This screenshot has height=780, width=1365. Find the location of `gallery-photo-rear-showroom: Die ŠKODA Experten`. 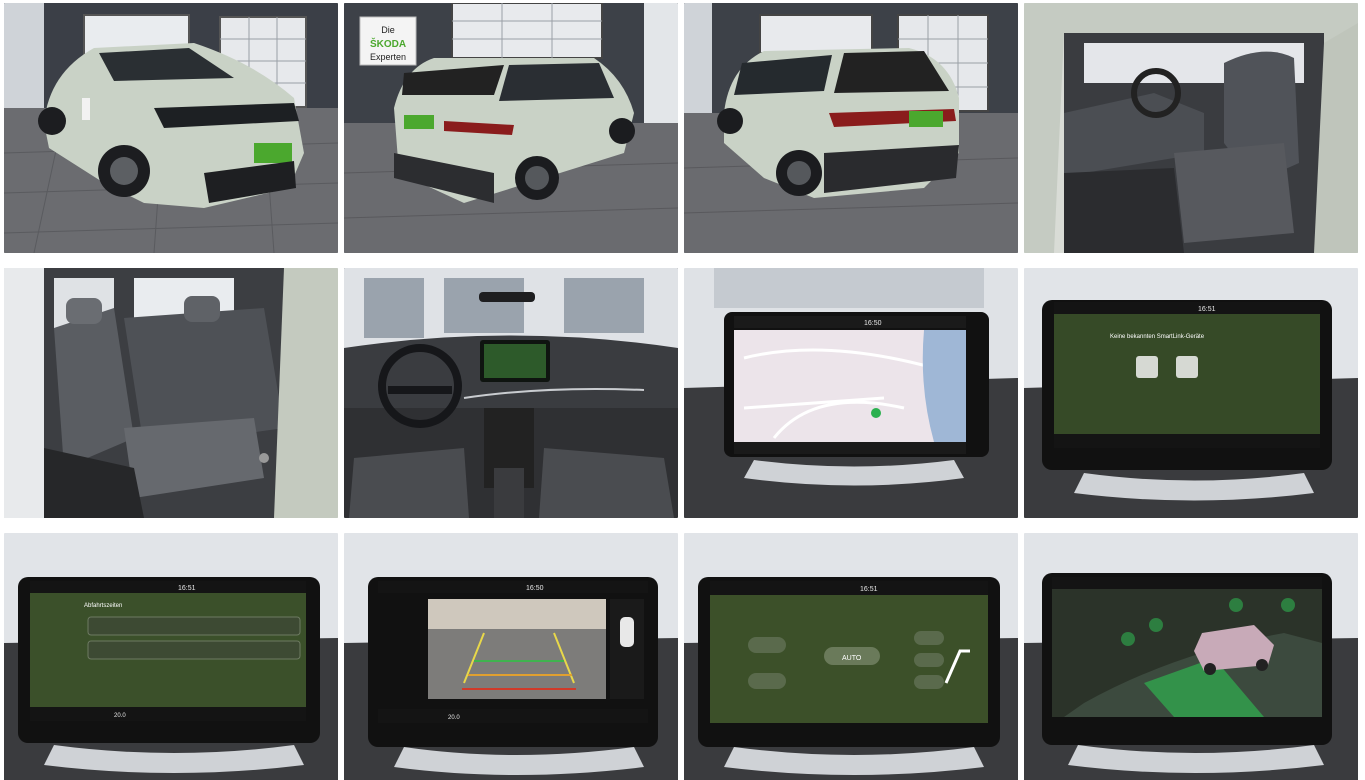

gallery-photo-rear-showroom: Die ŠKODA Experten is located at coordinates (511, 128).